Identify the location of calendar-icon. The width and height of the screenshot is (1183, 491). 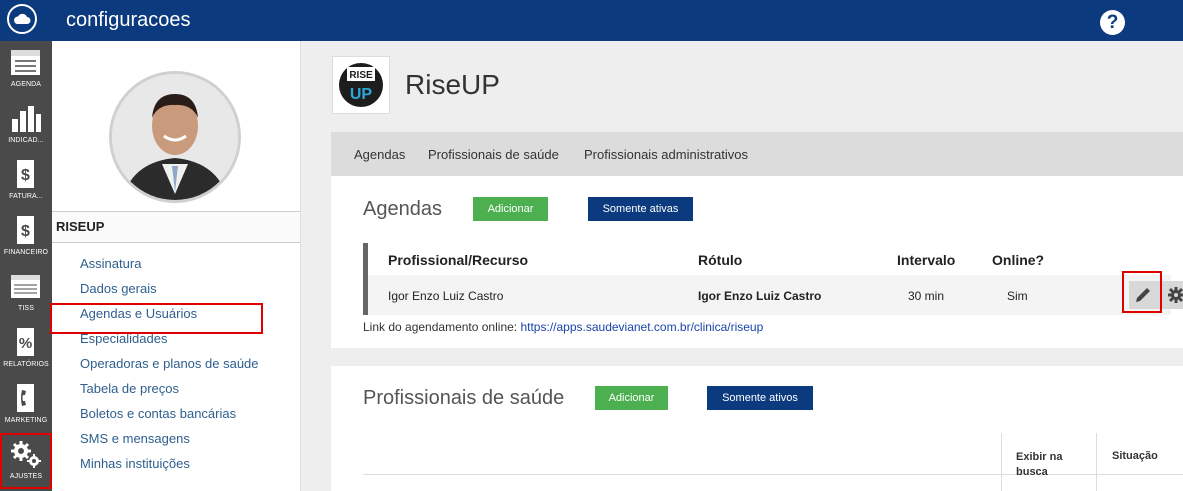
(25, 62).